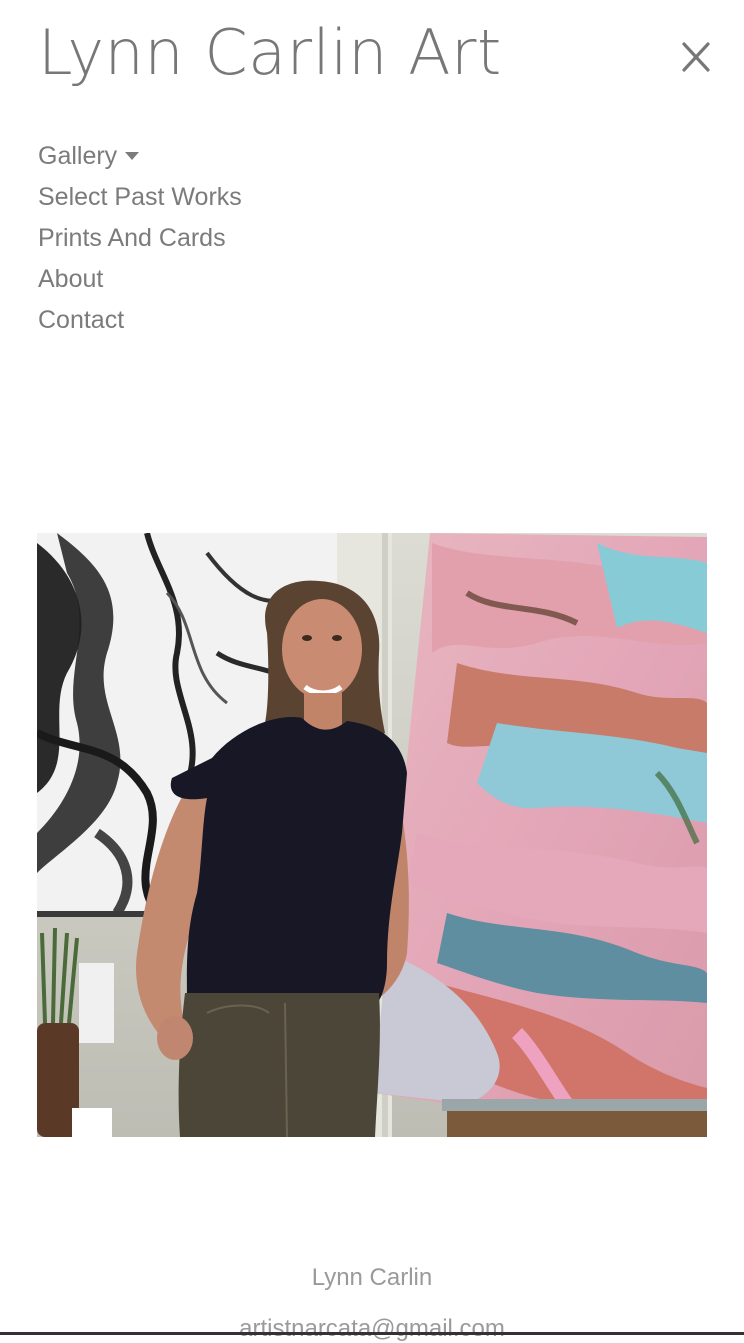 The image size is (744, 1343). What do you see at coordinates (132, 156) in the screenshot?
I see `caret-down-icon` at bounding box center [132, 156].